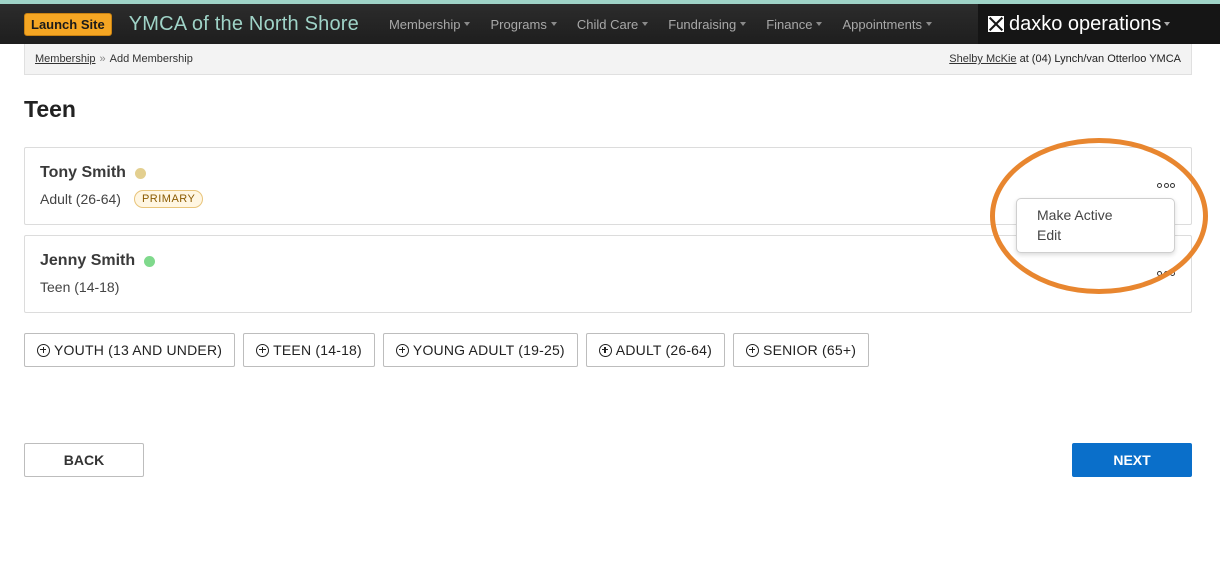 The width and height of the screenshot is (1220, 573). Describe the element at coordinates (80, 199) in the screenshot. I see `member-category: Adult (26-64)` at that location.